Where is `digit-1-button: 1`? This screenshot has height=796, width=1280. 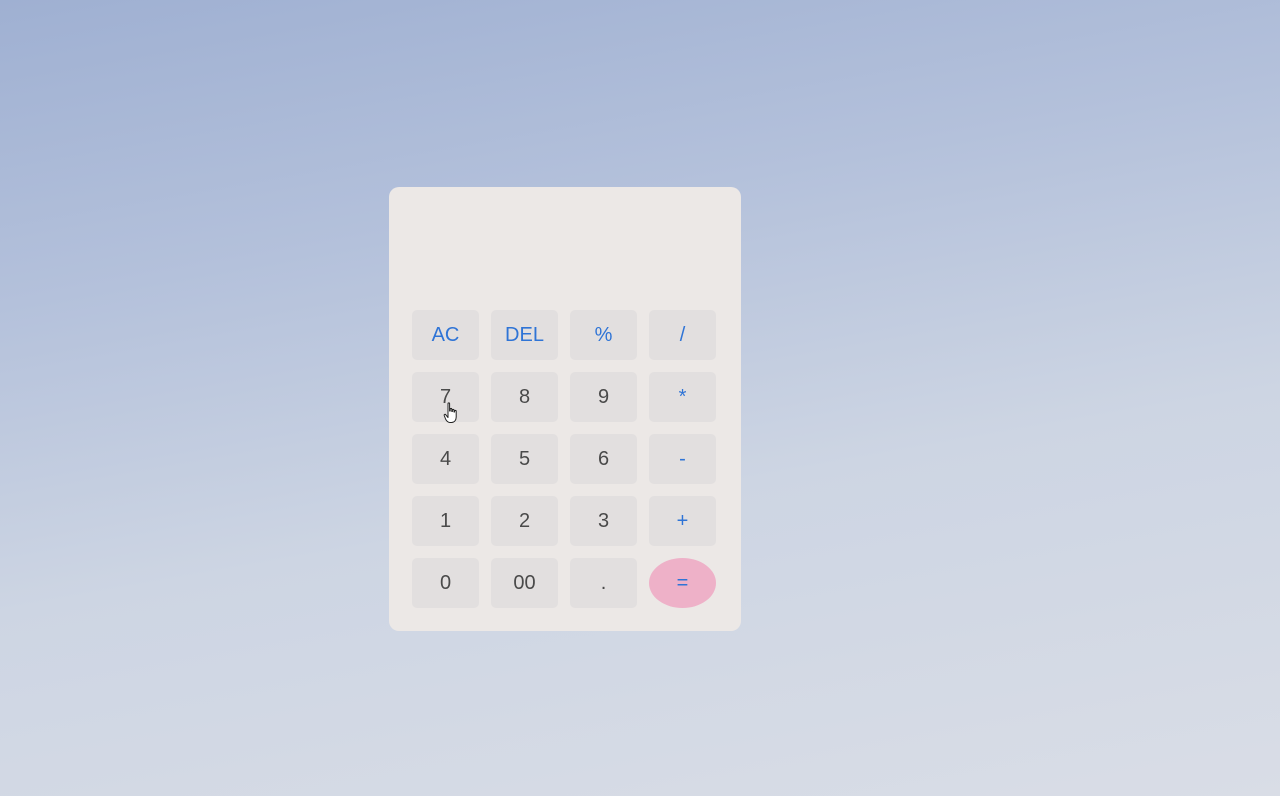
digit-1-button: 1 is located at coordinates (445, 521).